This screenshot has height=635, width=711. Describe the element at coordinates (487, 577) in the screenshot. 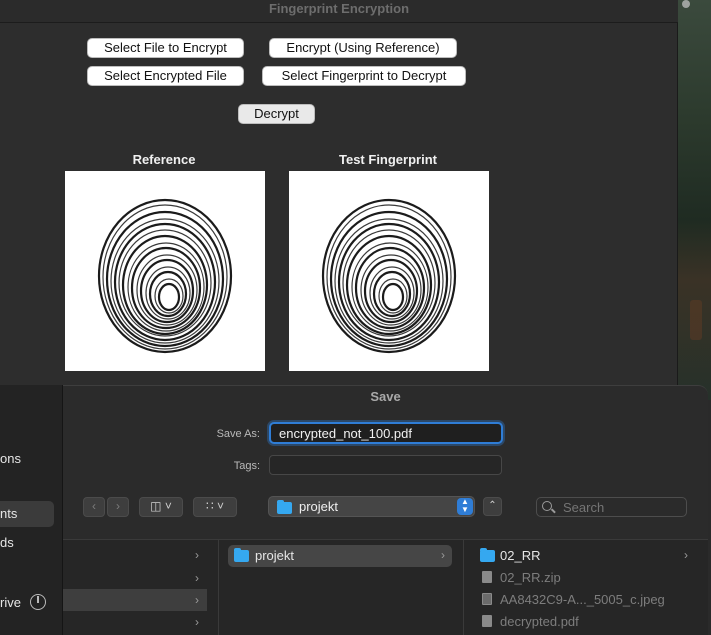

I see `zip-file-icon` at that location.